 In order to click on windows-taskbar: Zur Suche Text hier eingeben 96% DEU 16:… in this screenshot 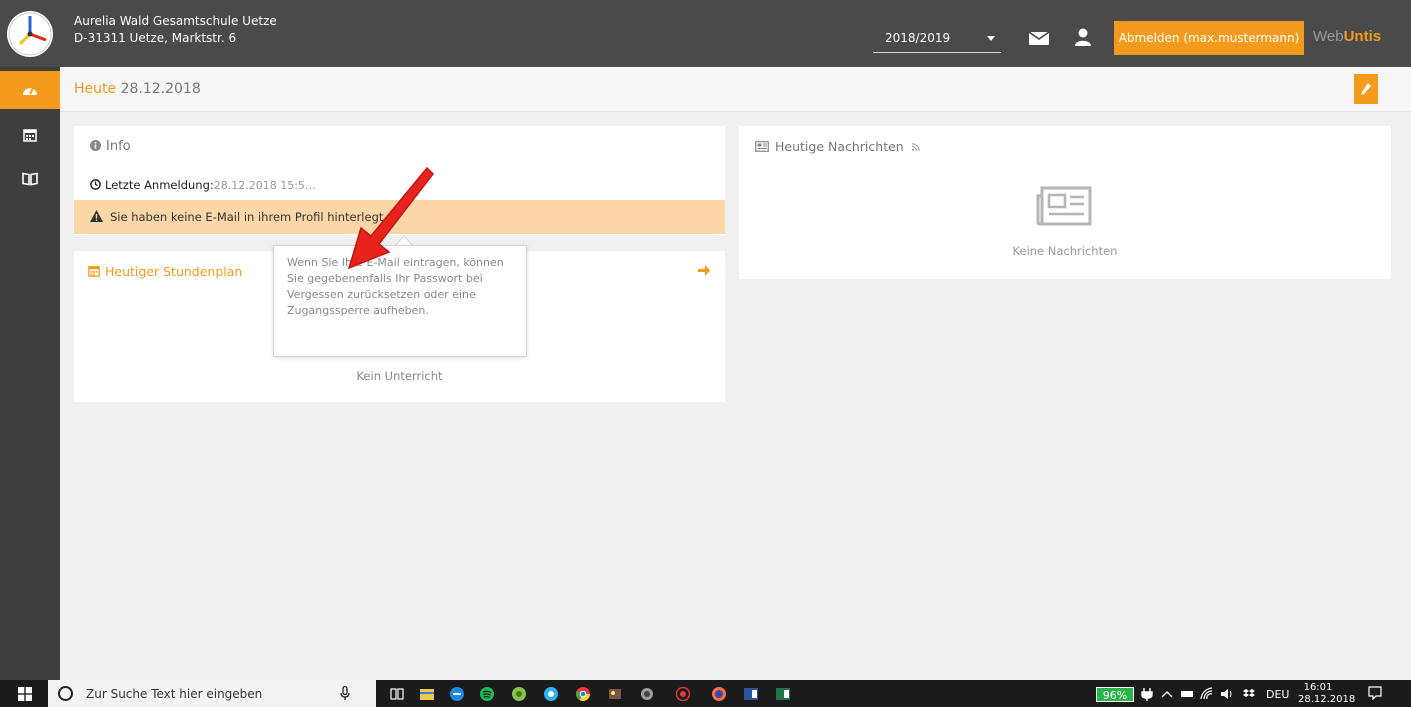, I will do `click(705, 693)`.